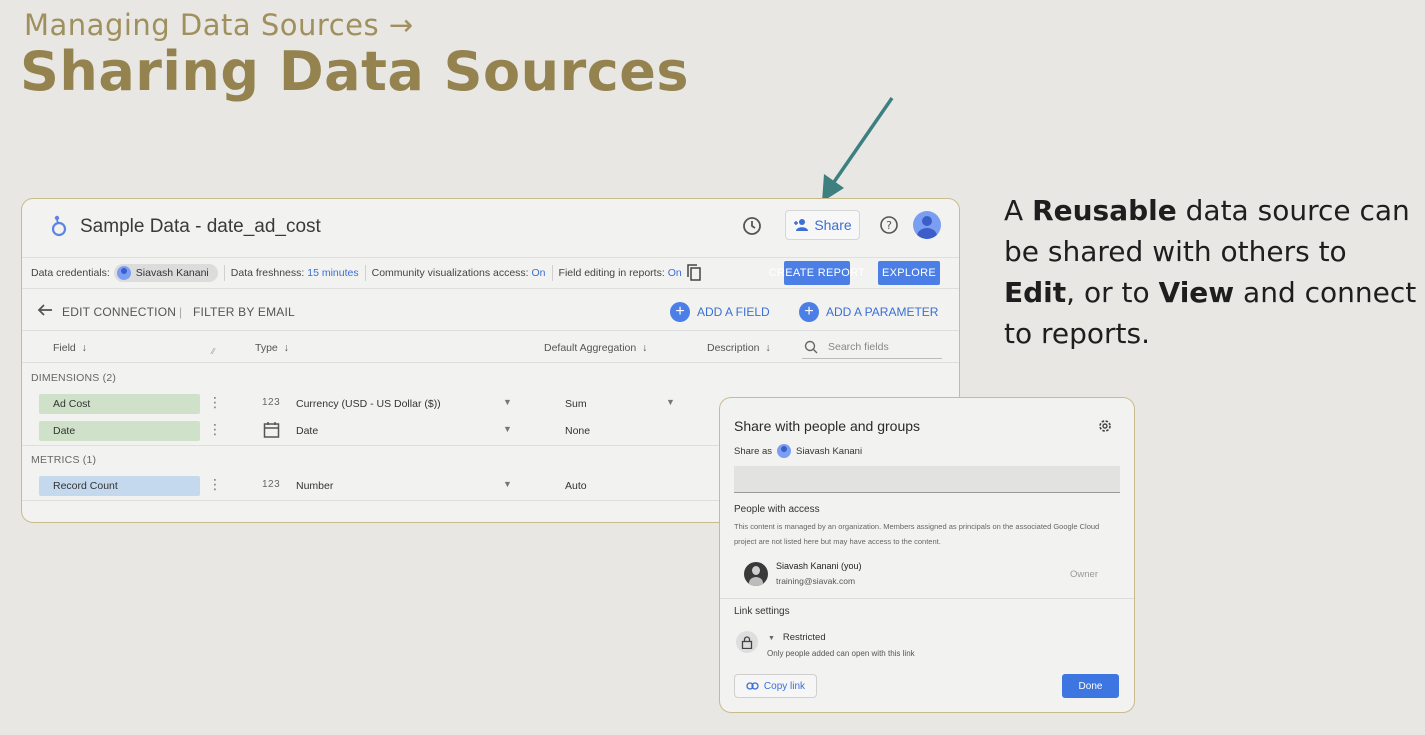 The width and height of the screenshot is (1425, 735). I want to click on owner-name: Siavash Kanani (you), so click(819, 566).